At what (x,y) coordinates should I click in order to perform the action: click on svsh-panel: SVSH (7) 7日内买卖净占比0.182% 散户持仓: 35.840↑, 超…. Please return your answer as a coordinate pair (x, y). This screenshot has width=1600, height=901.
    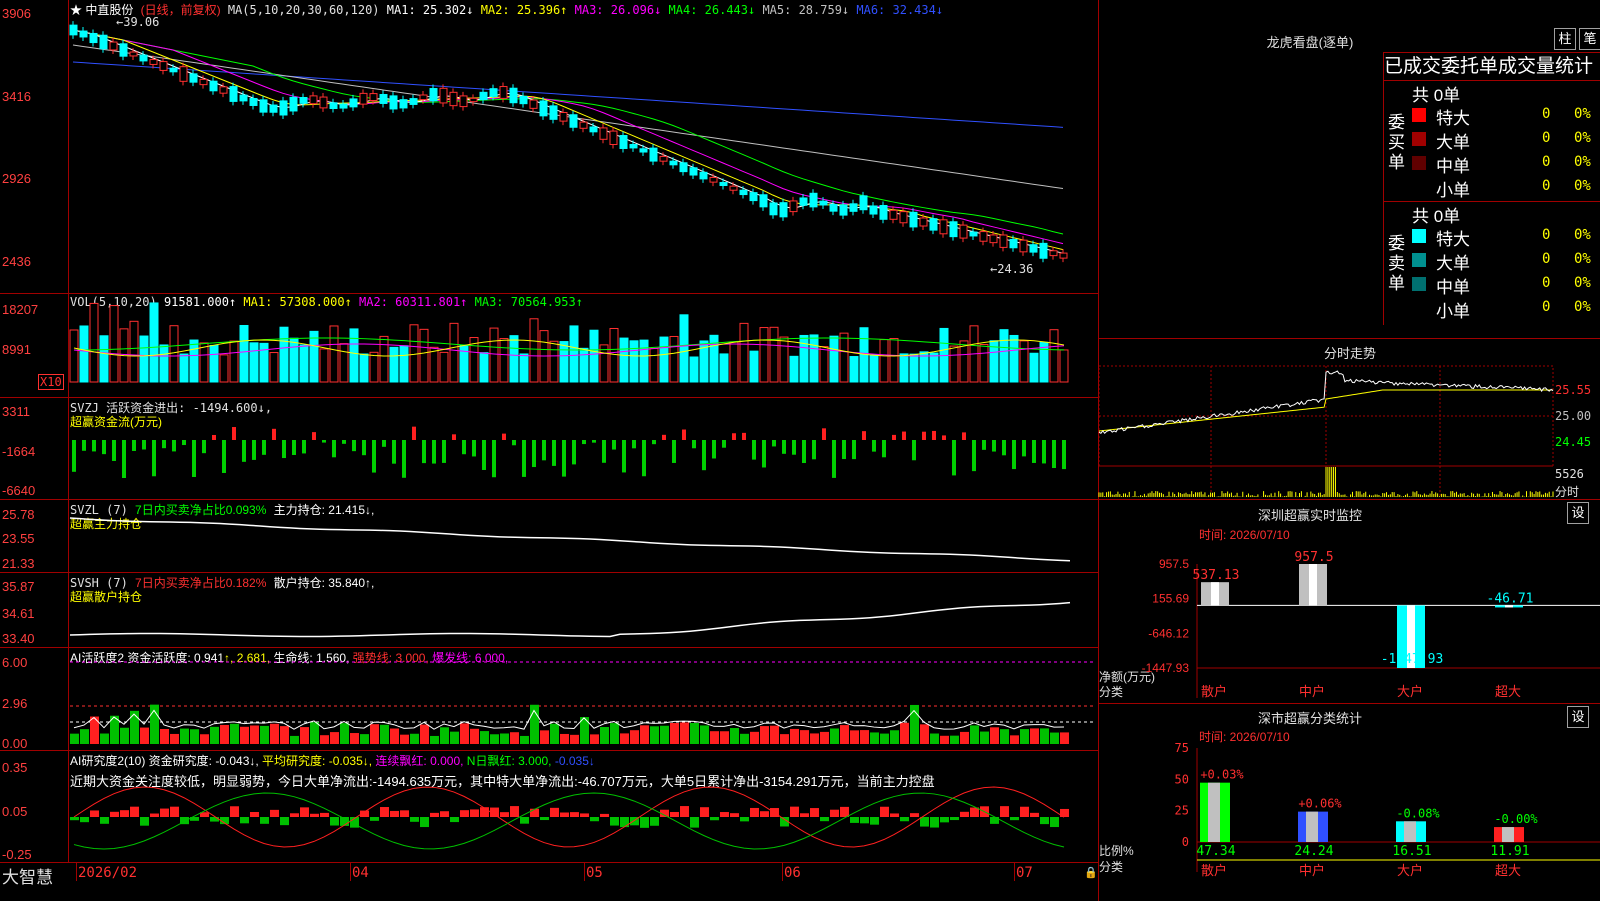
    Looking at the image, I should click on (549, 610).